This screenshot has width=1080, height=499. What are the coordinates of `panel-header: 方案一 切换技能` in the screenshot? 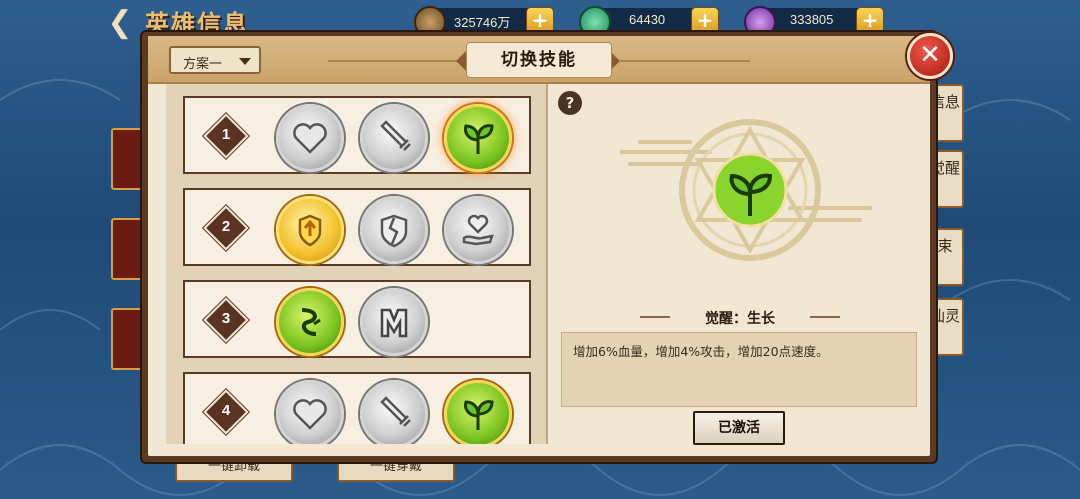 It's located at (539, 60).